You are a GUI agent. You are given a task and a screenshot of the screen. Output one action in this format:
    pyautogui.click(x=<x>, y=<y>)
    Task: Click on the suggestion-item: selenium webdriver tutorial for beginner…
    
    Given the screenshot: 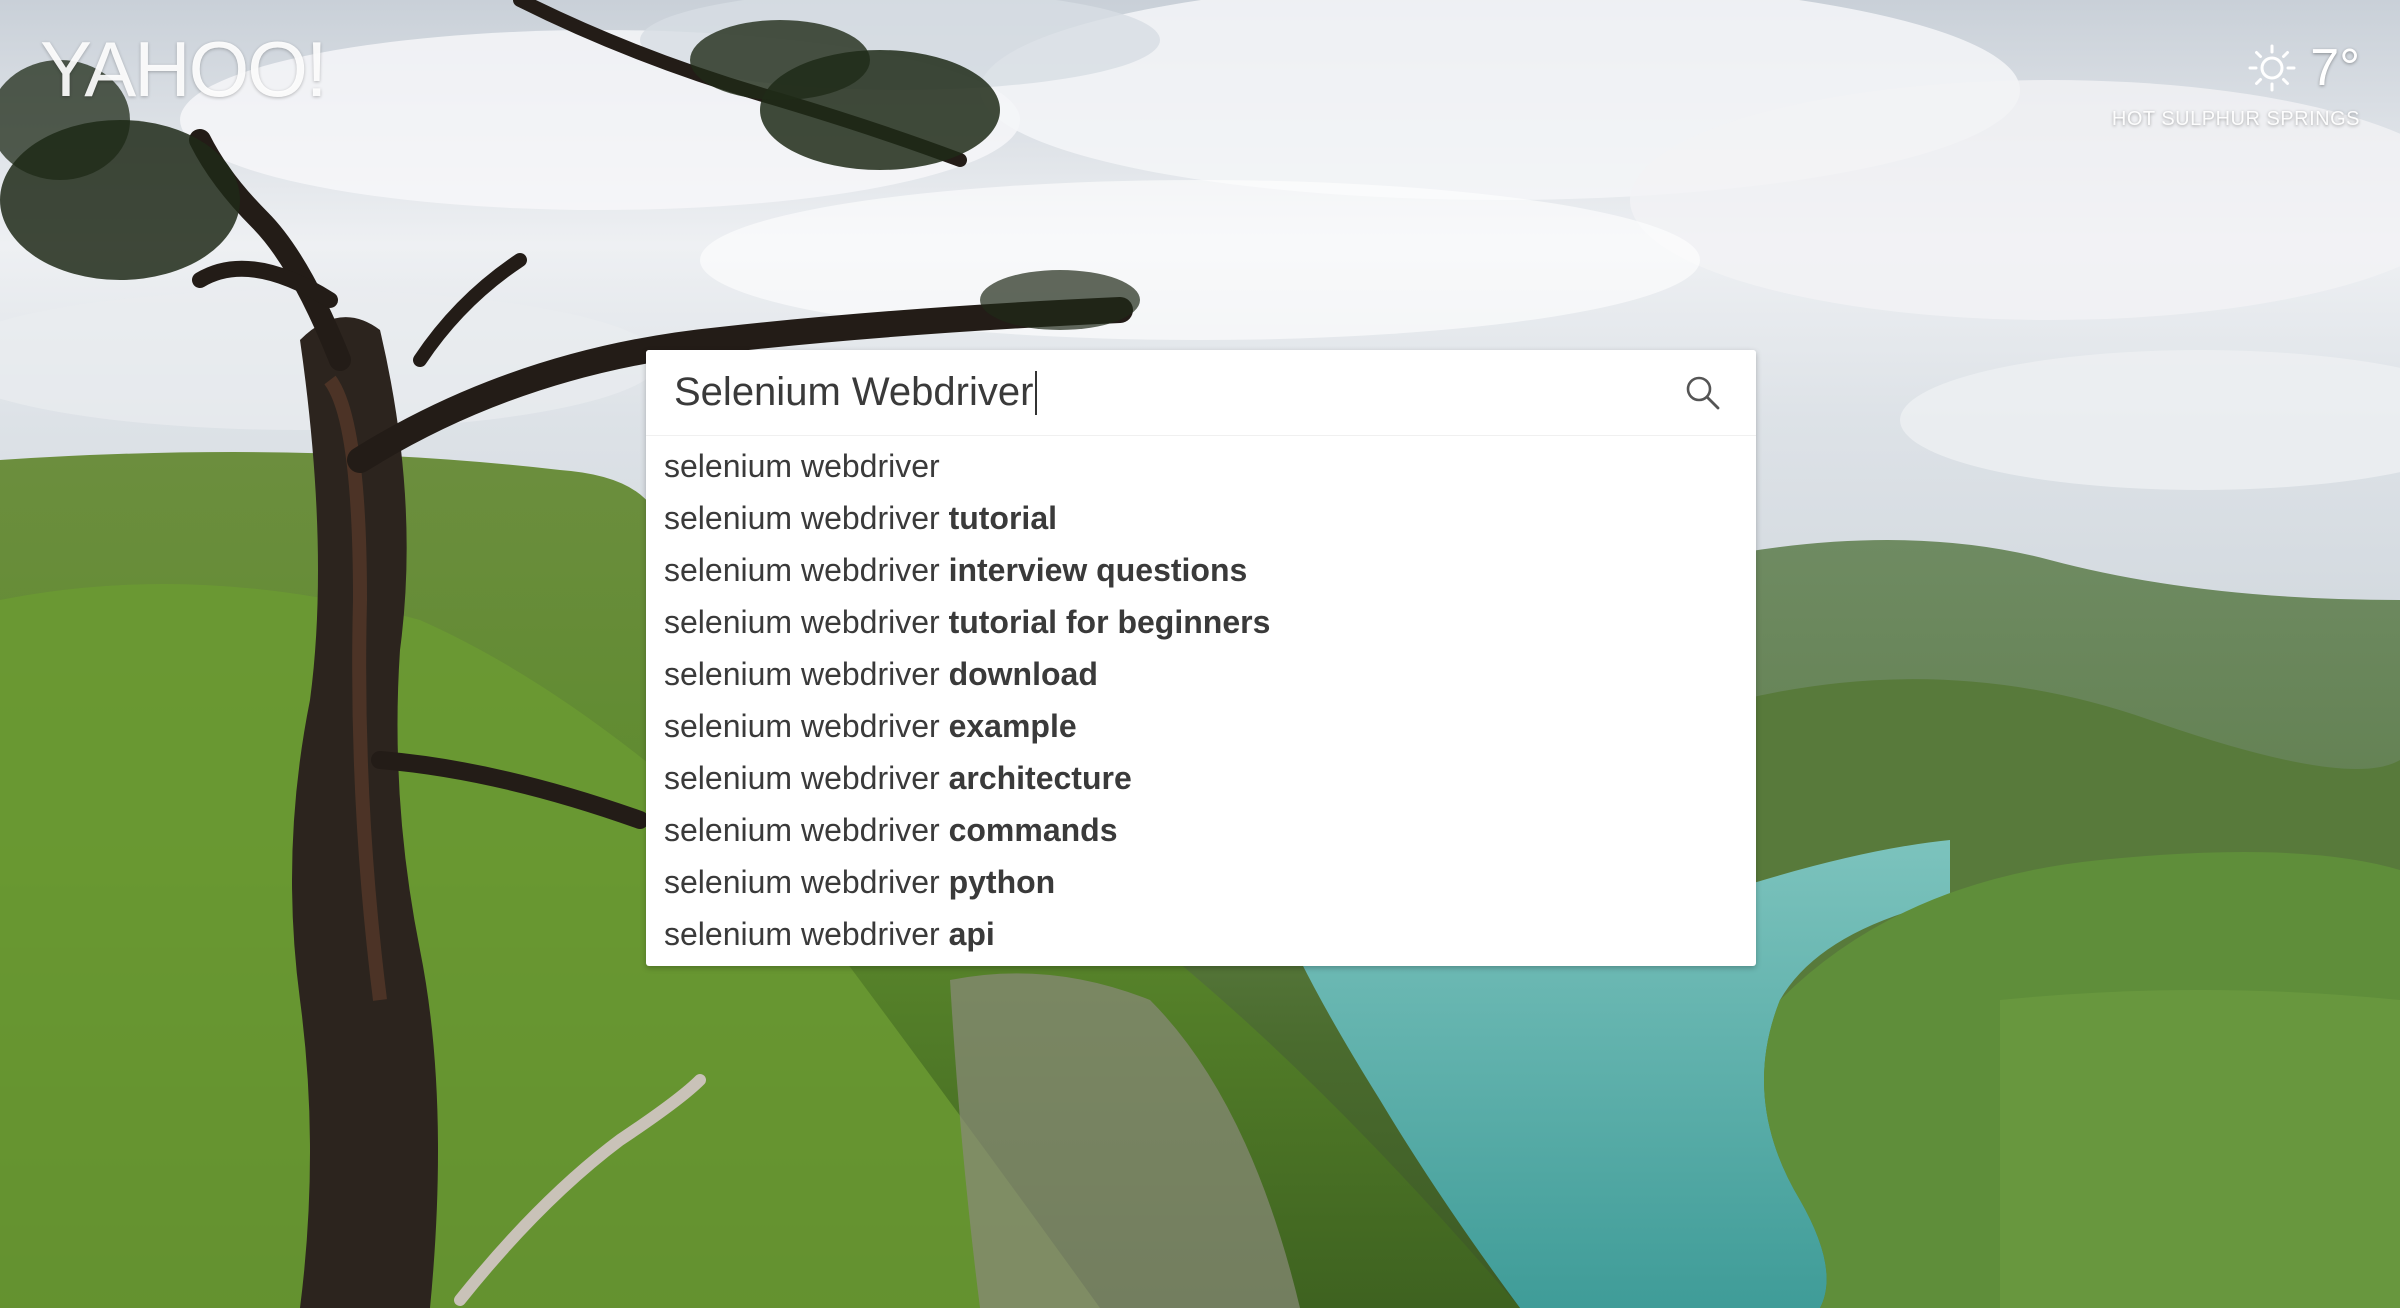 What is the action you would take?
    pyautogui.click(x=1201, y=622)
    